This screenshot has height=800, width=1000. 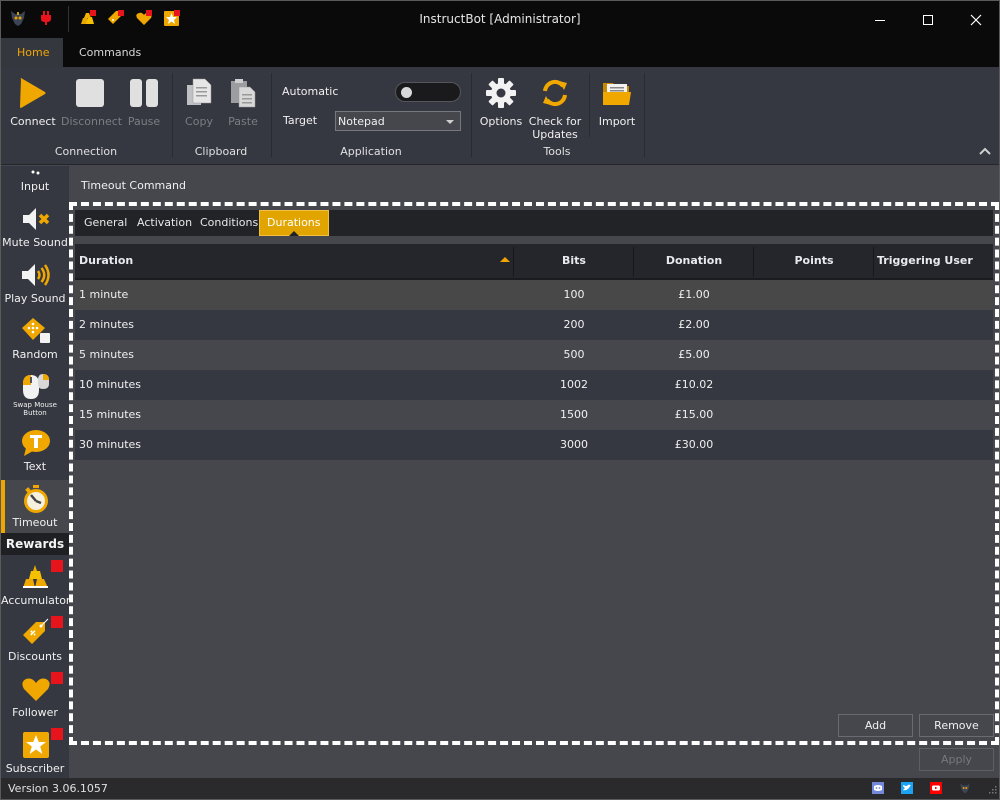 I want to click on cell-duration: 10 minutes, so click(x=294, y=385).